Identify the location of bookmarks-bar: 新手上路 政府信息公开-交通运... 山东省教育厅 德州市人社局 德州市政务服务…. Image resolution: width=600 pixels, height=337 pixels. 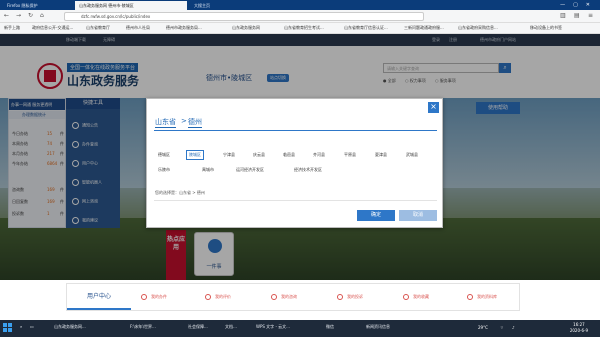
(300, 28).